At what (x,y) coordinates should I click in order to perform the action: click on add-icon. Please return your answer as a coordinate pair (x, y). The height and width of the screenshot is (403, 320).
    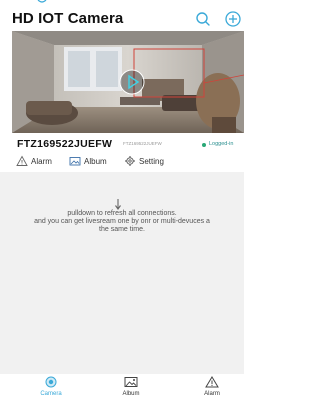
    Looking at the image, I should click on (233, 19).